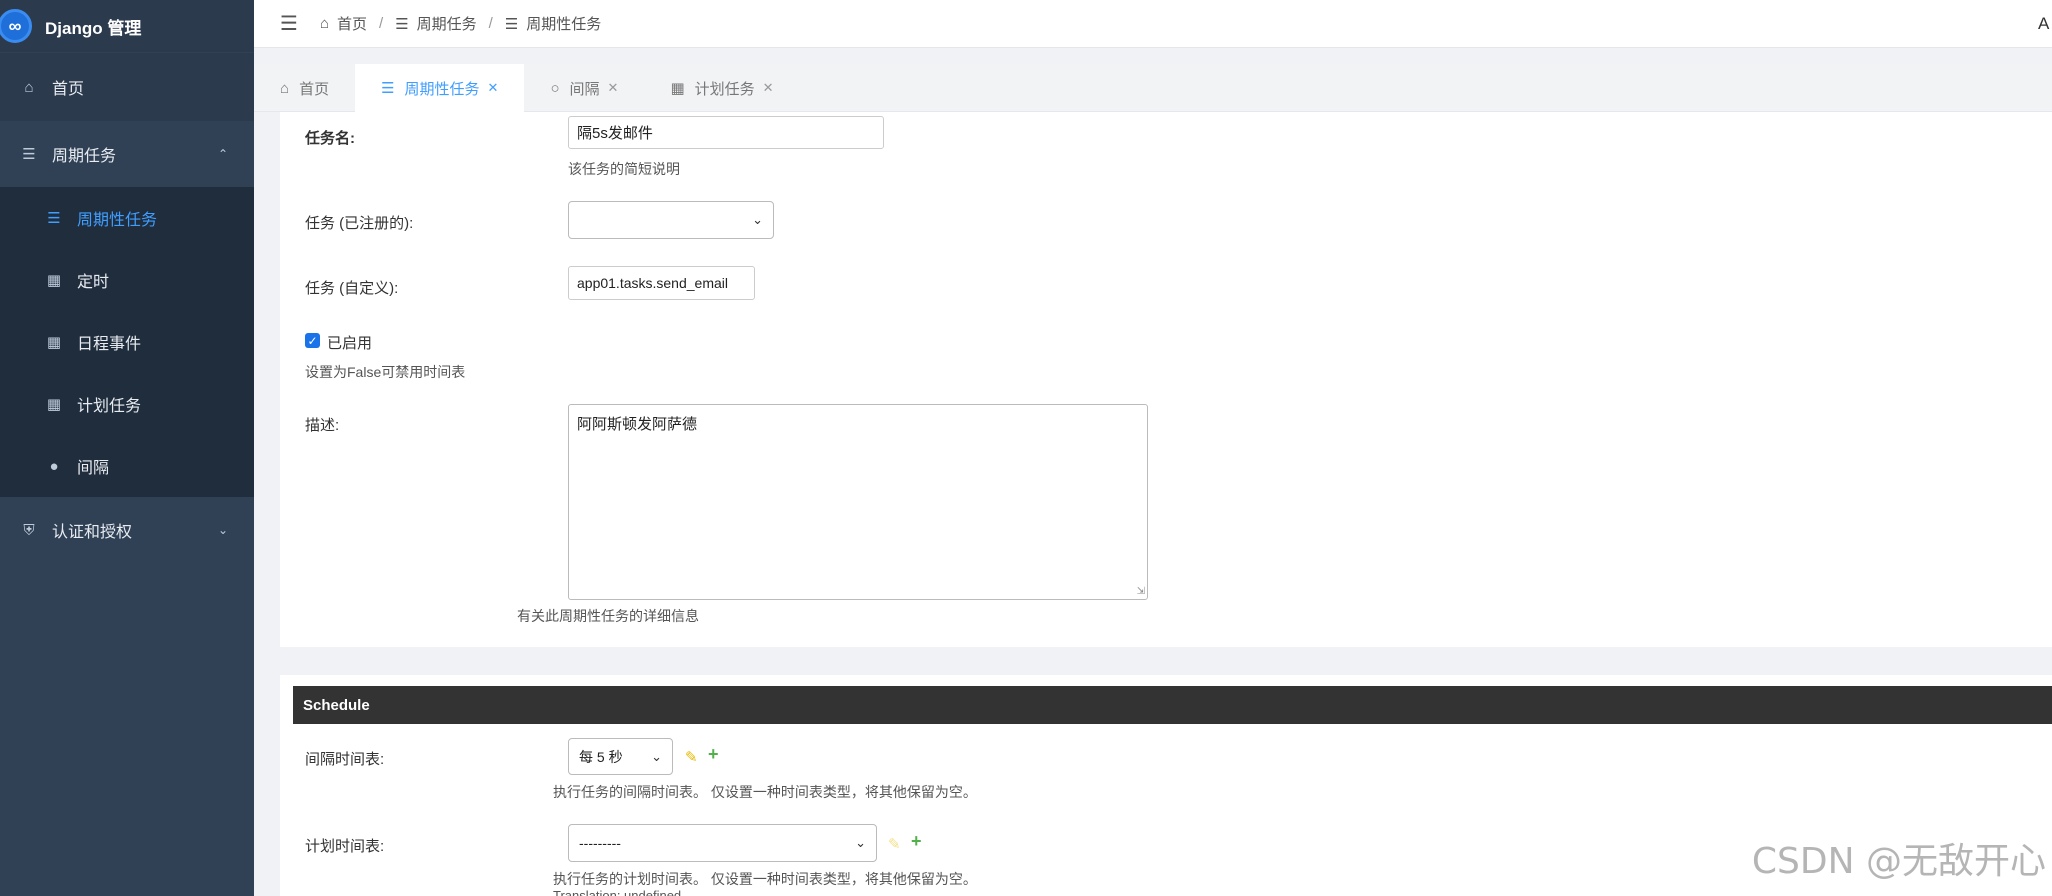  What do you see at coordinates (84, 156) in the screenshot?
I see `sidebar-item-label: 周期任务` at bounding box center [84, 156].